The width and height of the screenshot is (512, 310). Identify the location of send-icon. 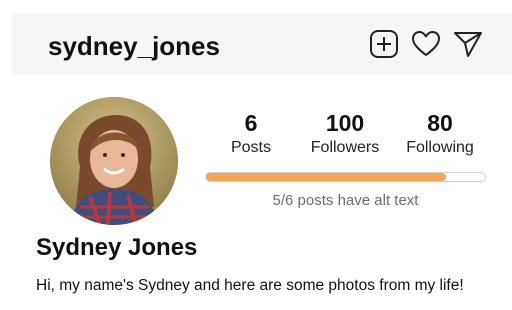
(468, 44).